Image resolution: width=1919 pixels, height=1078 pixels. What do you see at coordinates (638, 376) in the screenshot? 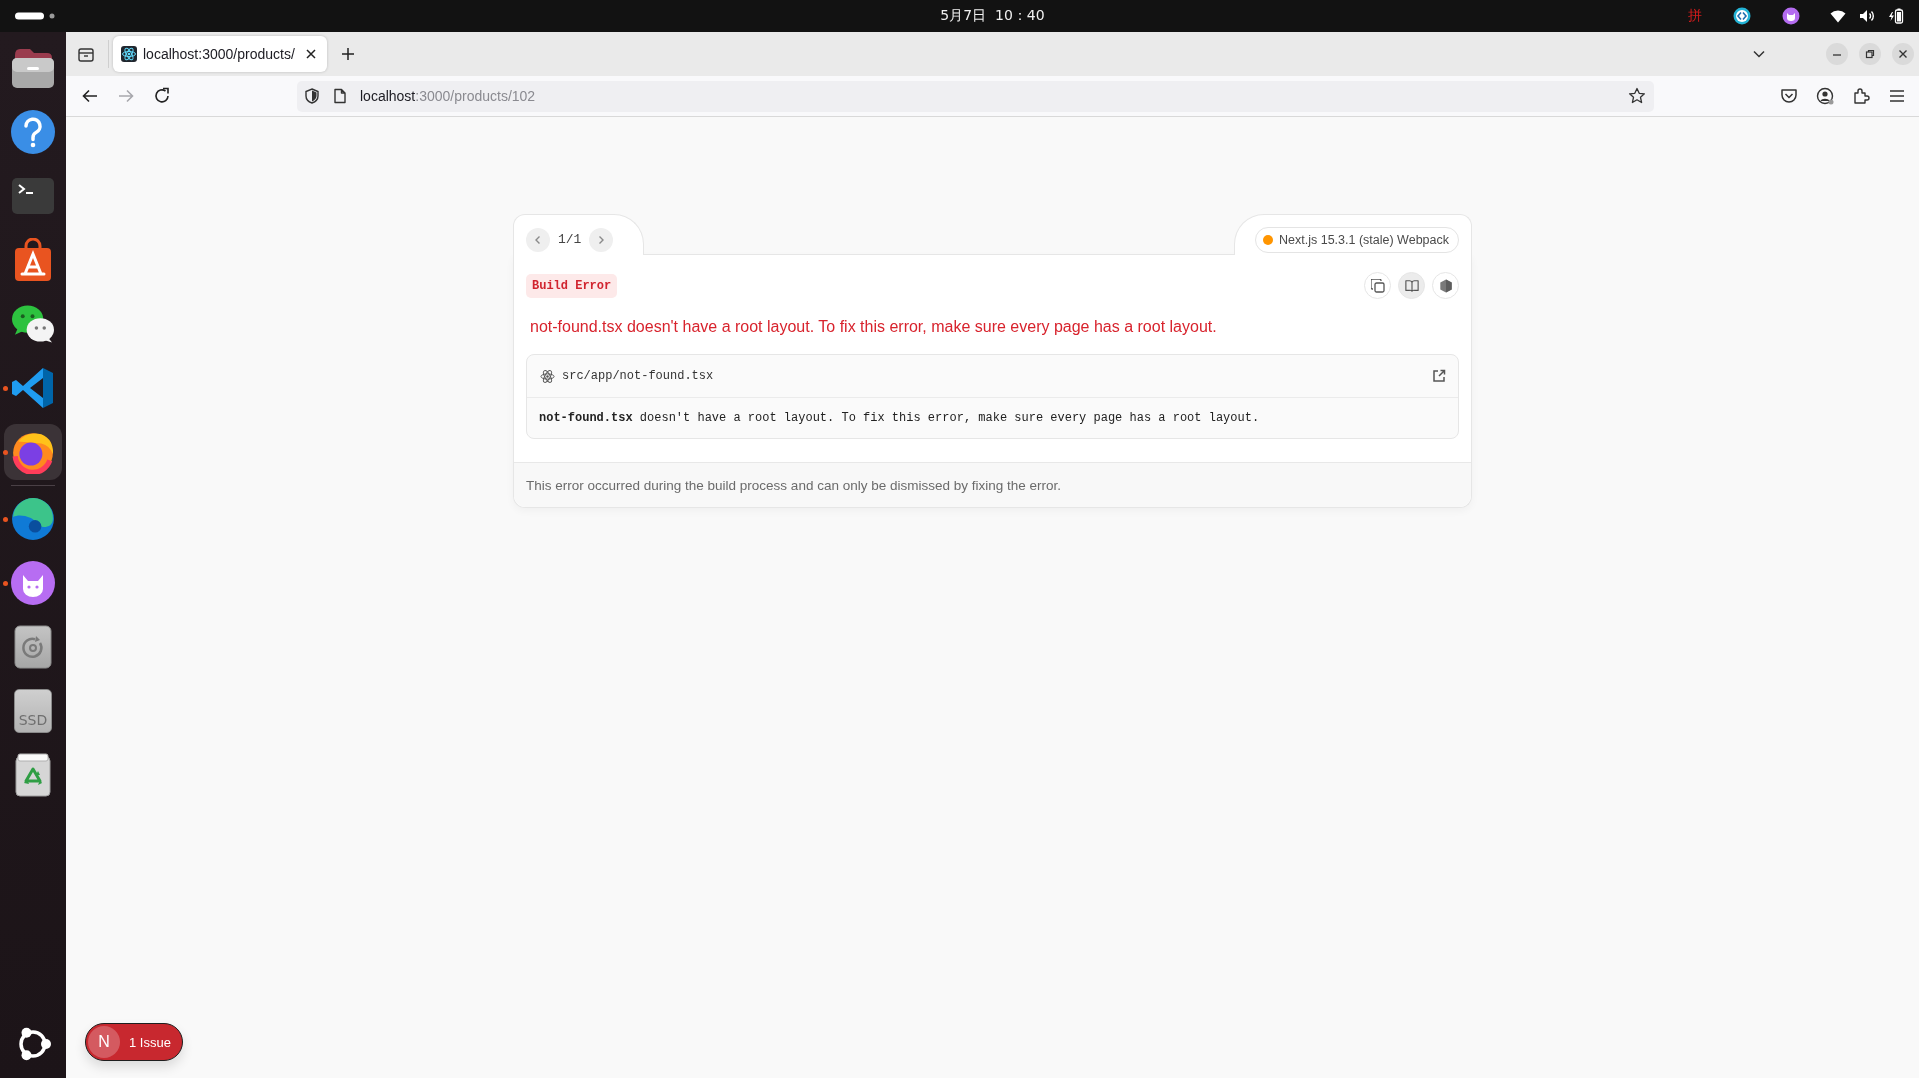
I see `file-path: src/app/not-found.tsx` at bounding box center [638, 376].